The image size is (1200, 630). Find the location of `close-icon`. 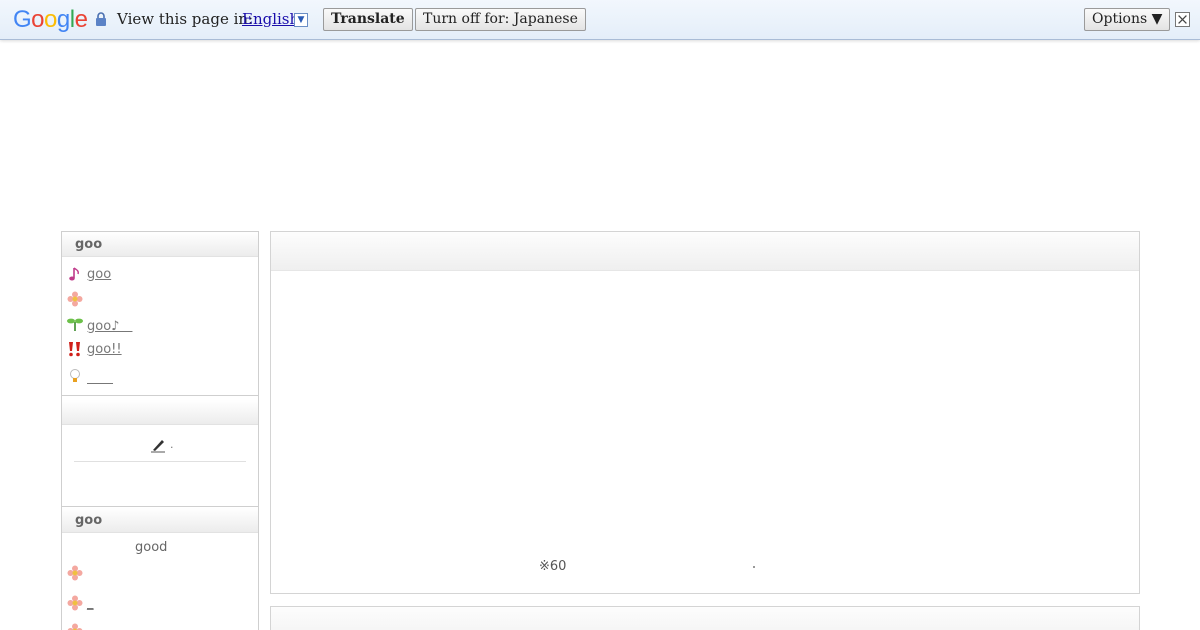

close-icon is located at coordinates (1182, 19).